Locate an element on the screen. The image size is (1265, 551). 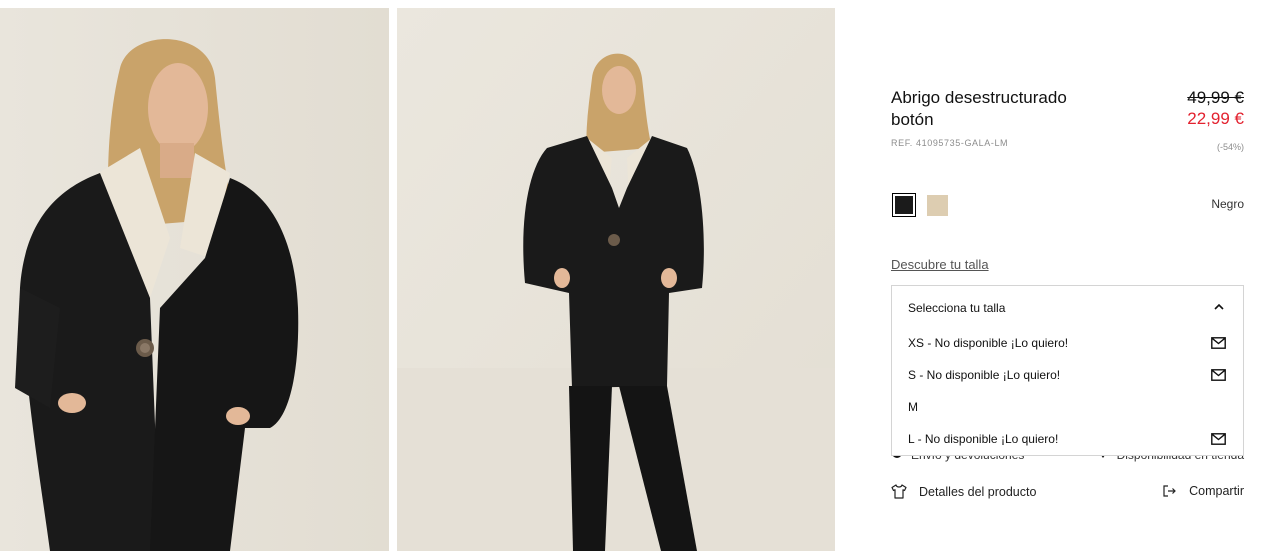
share-link: Compartir is located at coordinates (1203, 491).